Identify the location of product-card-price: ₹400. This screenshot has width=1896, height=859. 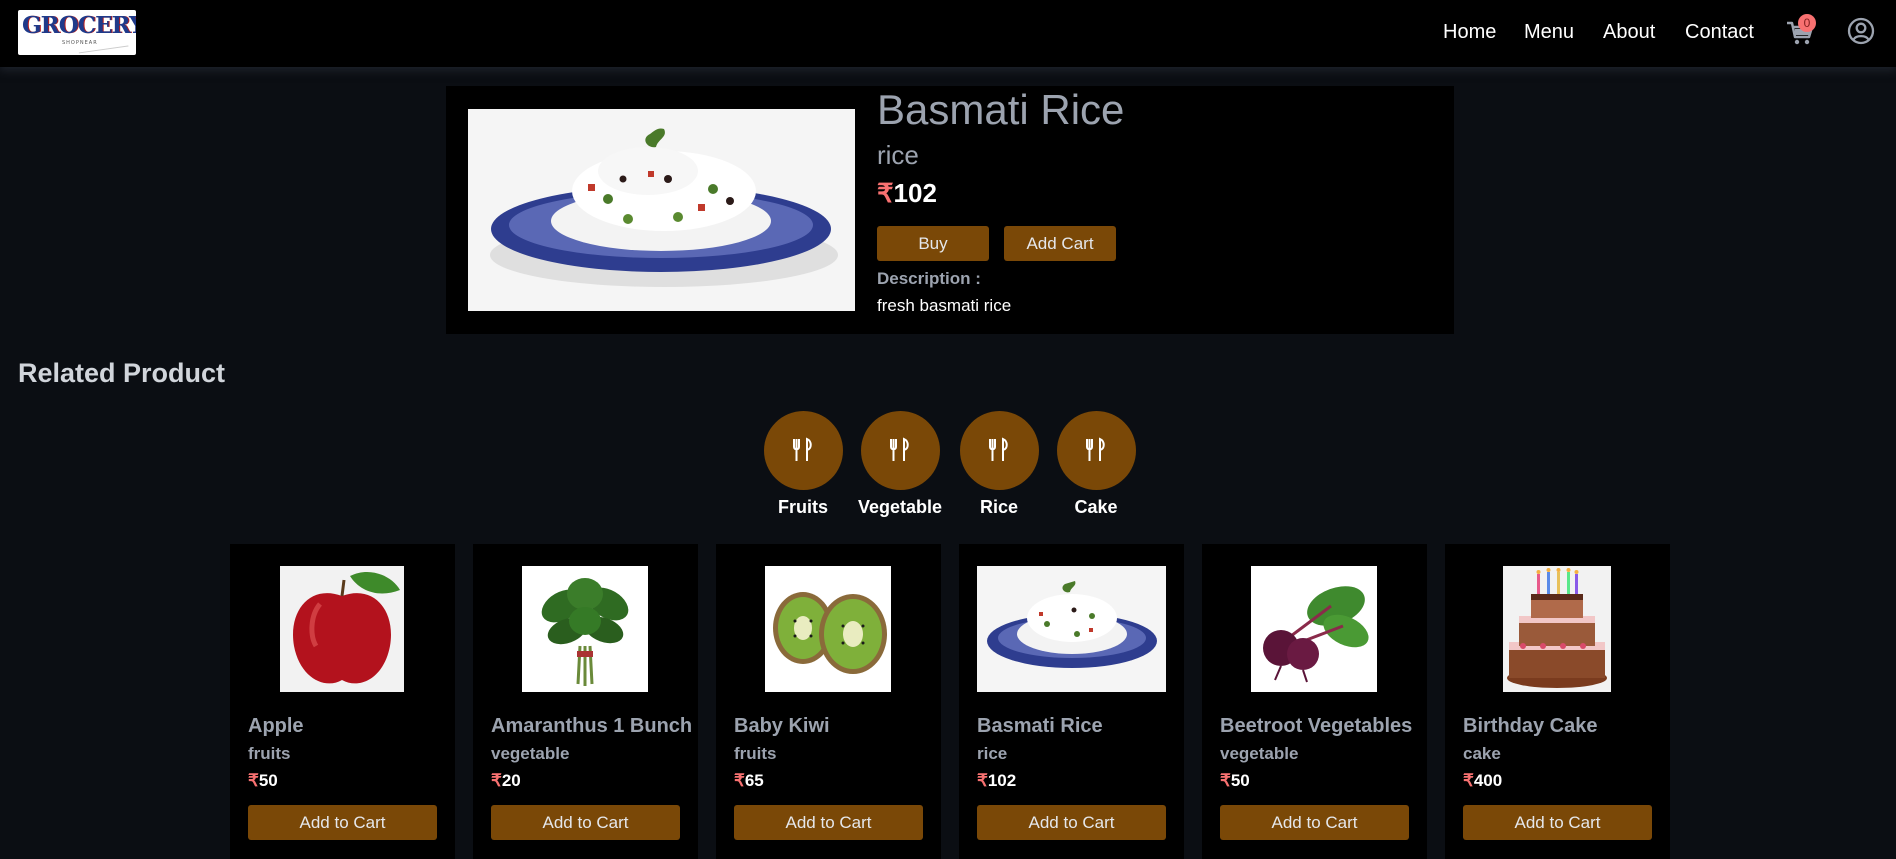
(1482, 781).